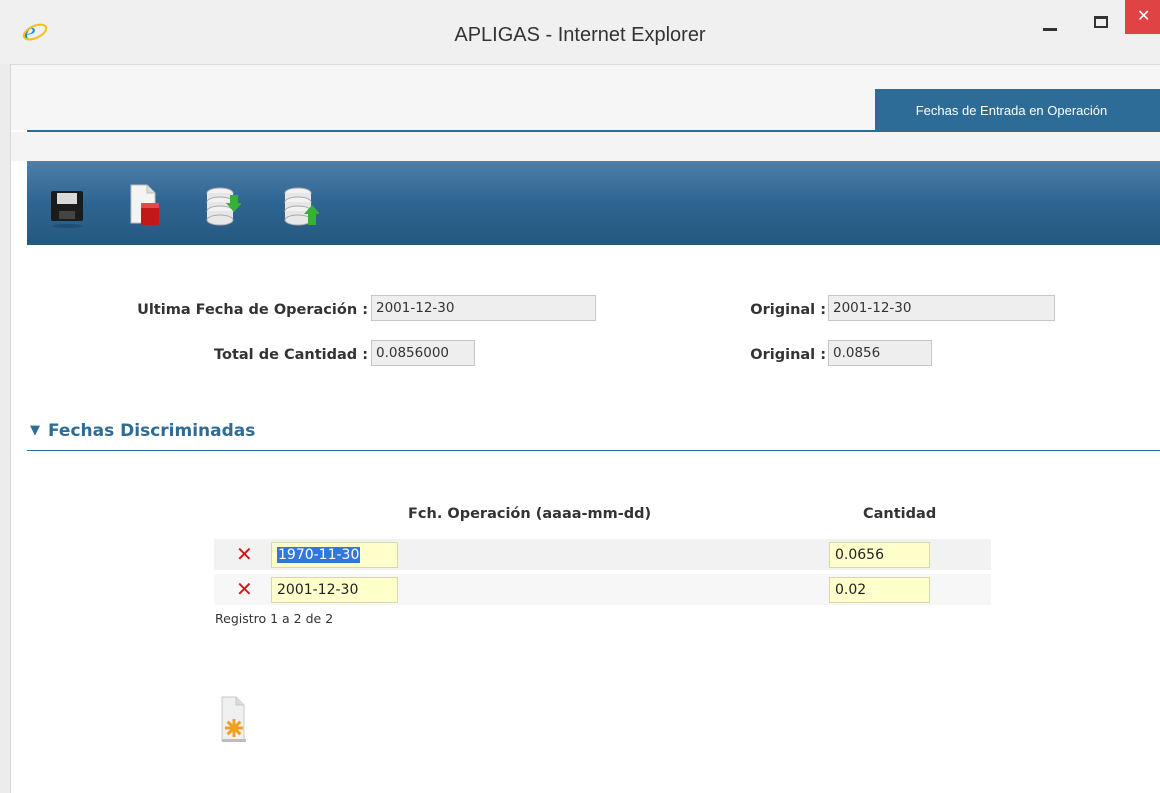  I want to click on document-delete-icon, so click(145, 205).